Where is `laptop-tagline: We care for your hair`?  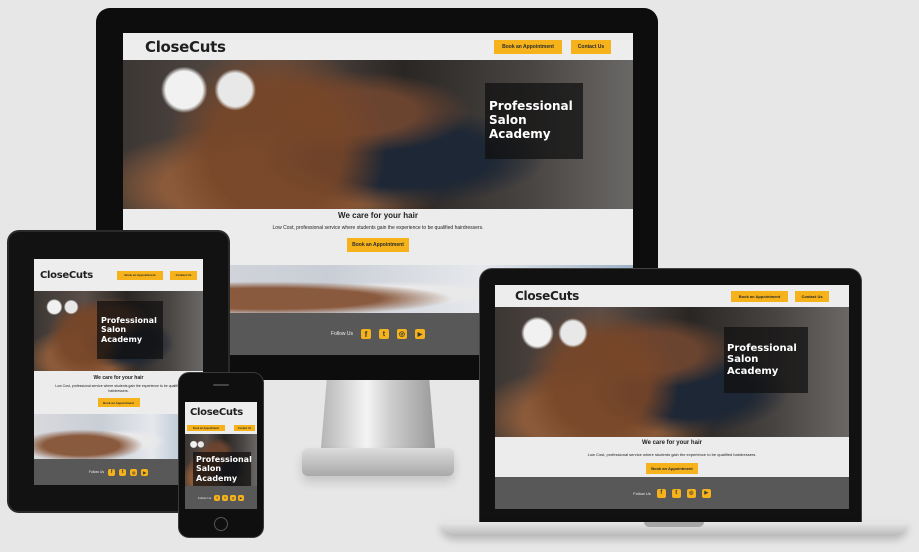 laptop-tagline: We care for your hair is located at coordinates (672, 443).